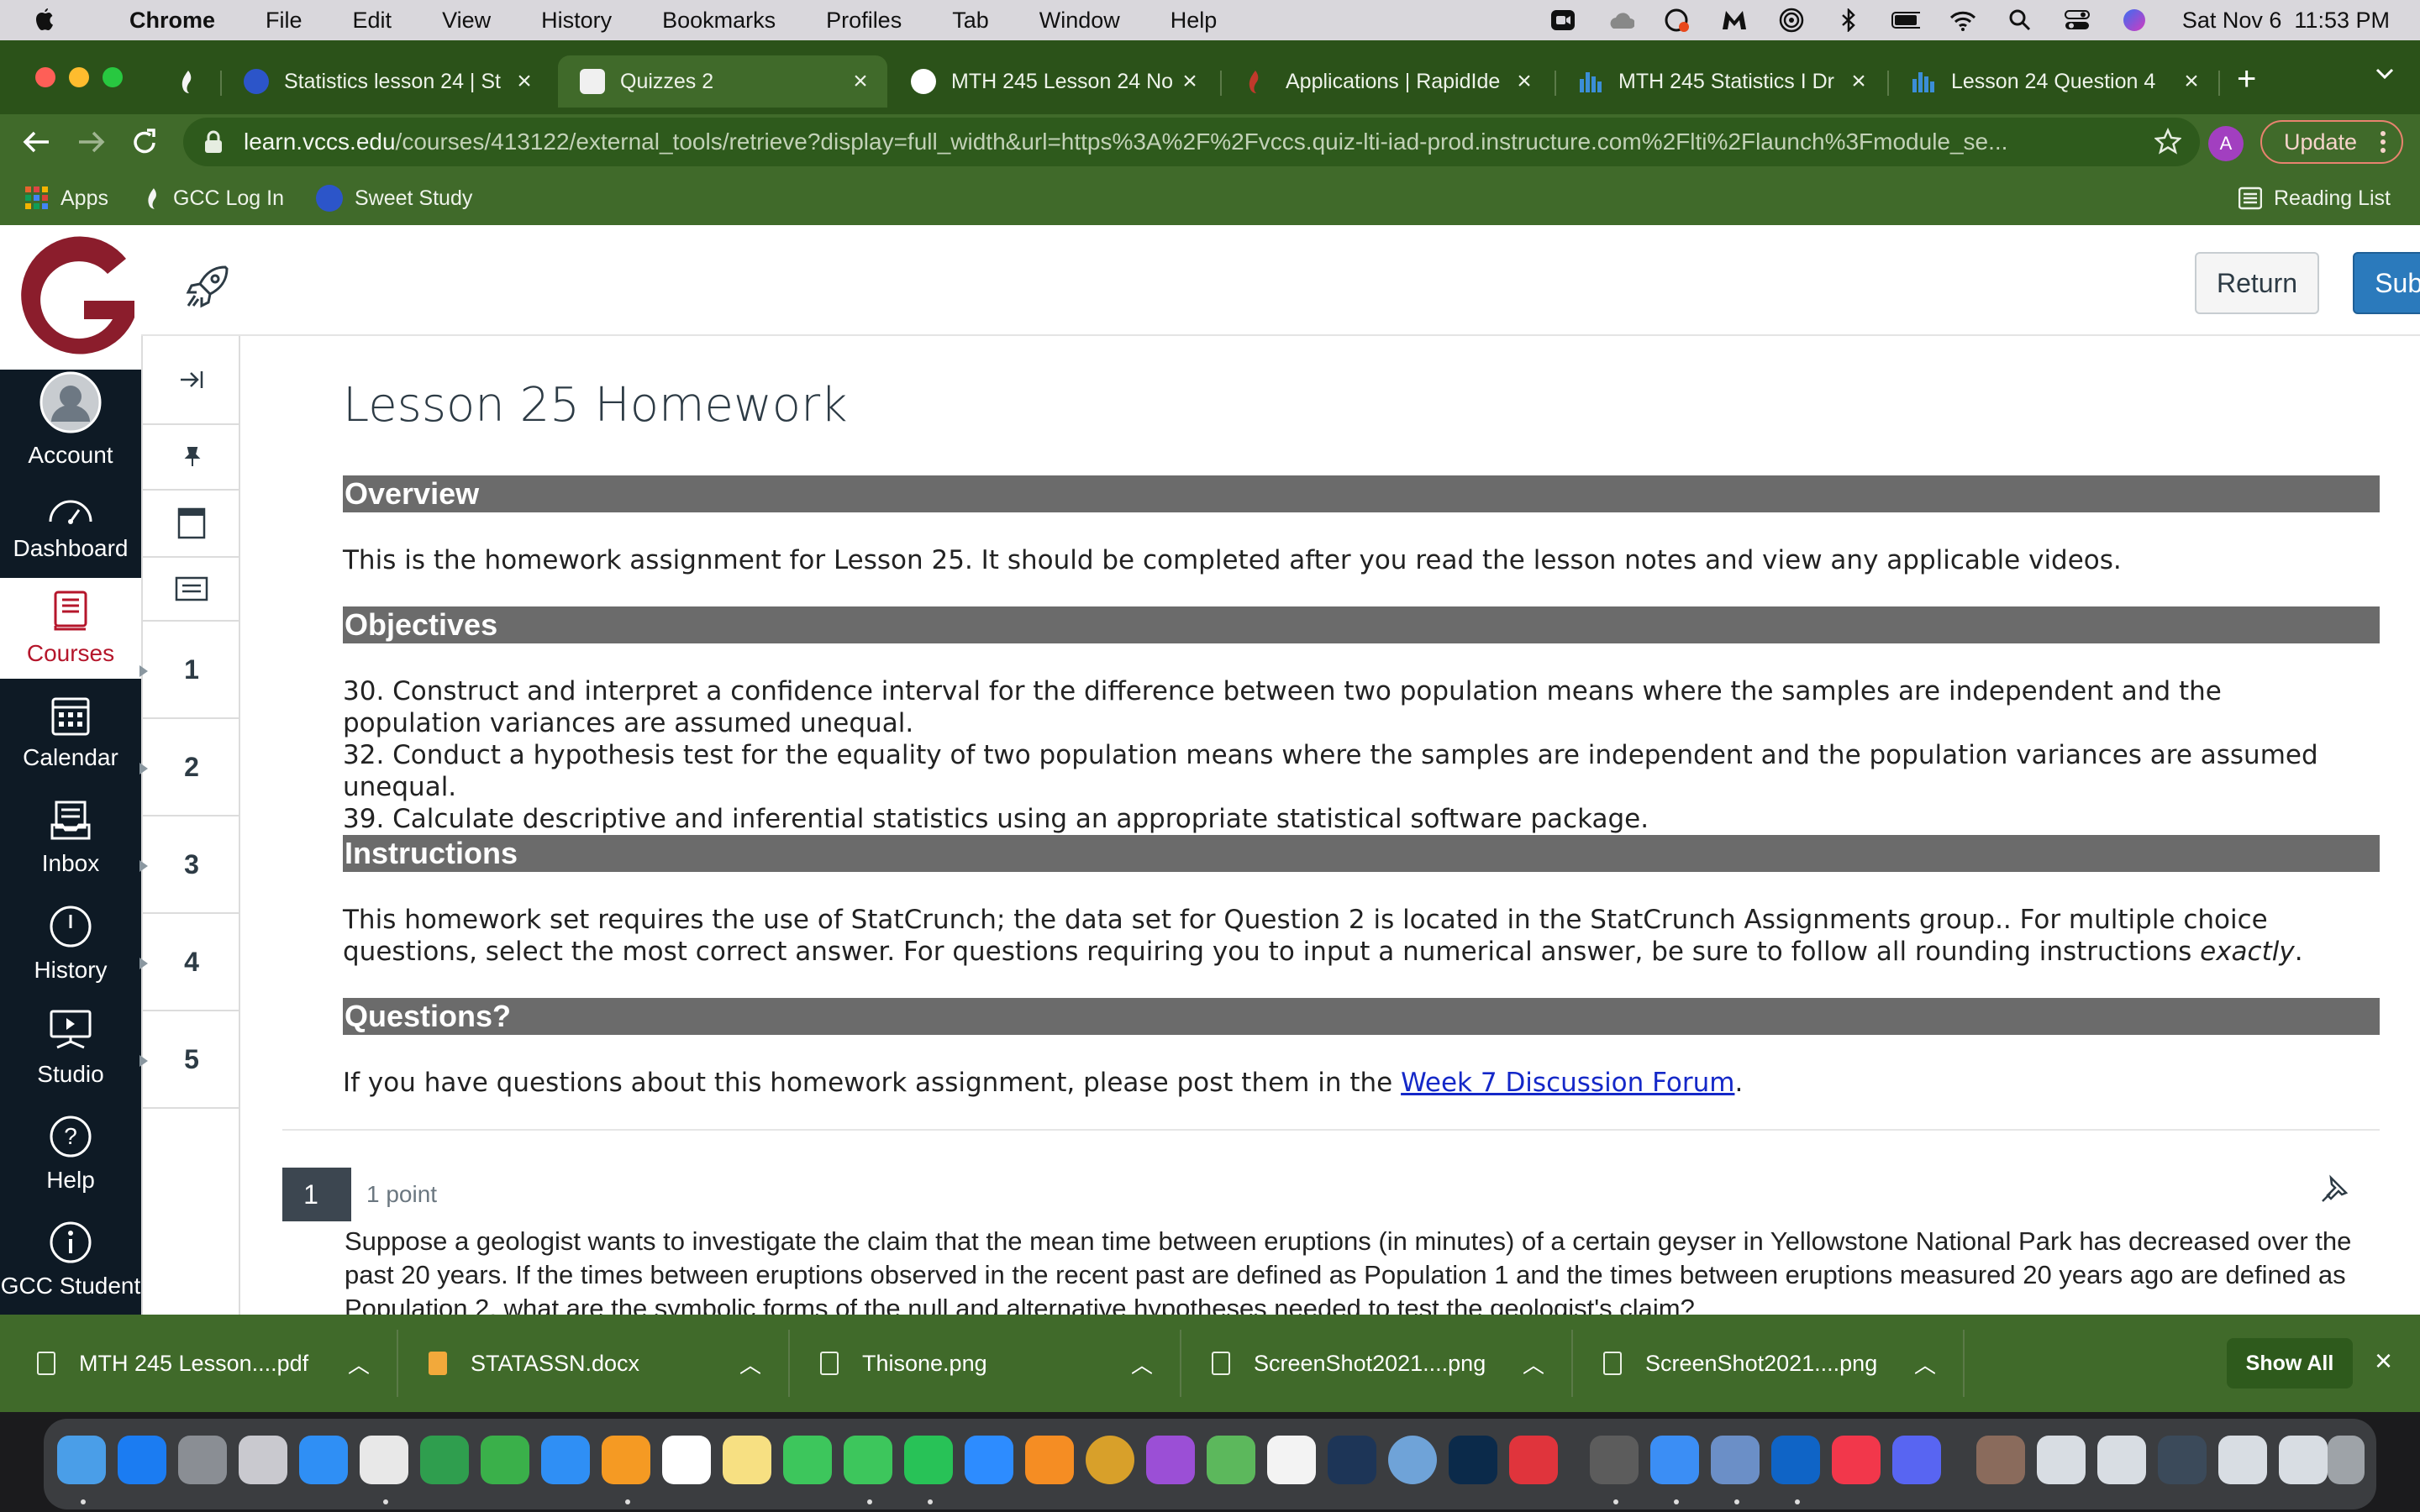  Describe the element at coordinates (189, 670) in the screenshot. I see `question-nav-1: 1` at that location.